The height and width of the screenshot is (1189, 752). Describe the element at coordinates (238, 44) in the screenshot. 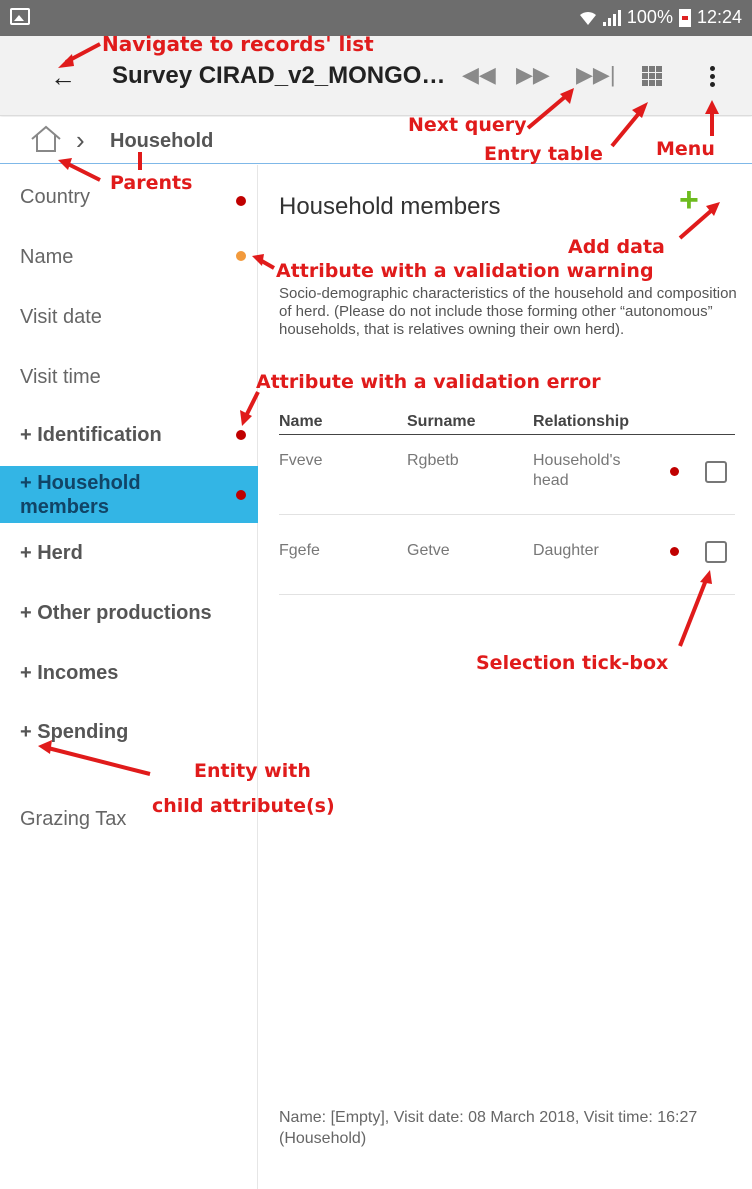

I see `annotation-navigate: Navigate to records' list` at that location.